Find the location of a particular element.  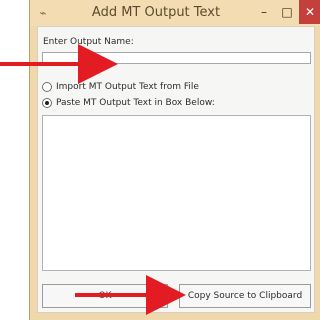

copy-source-button: Copy Source to Clipboard is located at coordinates (245, 296).